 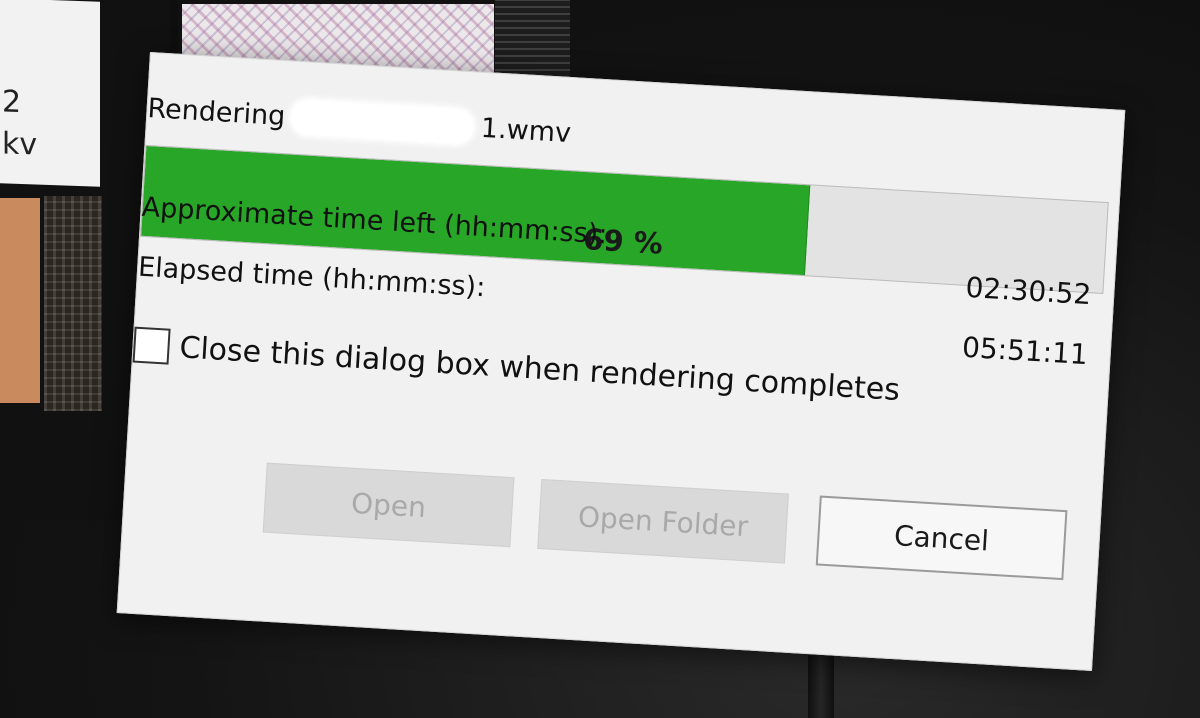 What do you see at coordinates (388, 505) in the screenshot?
I see `open-button: Open` at bounding box center [388, 505].